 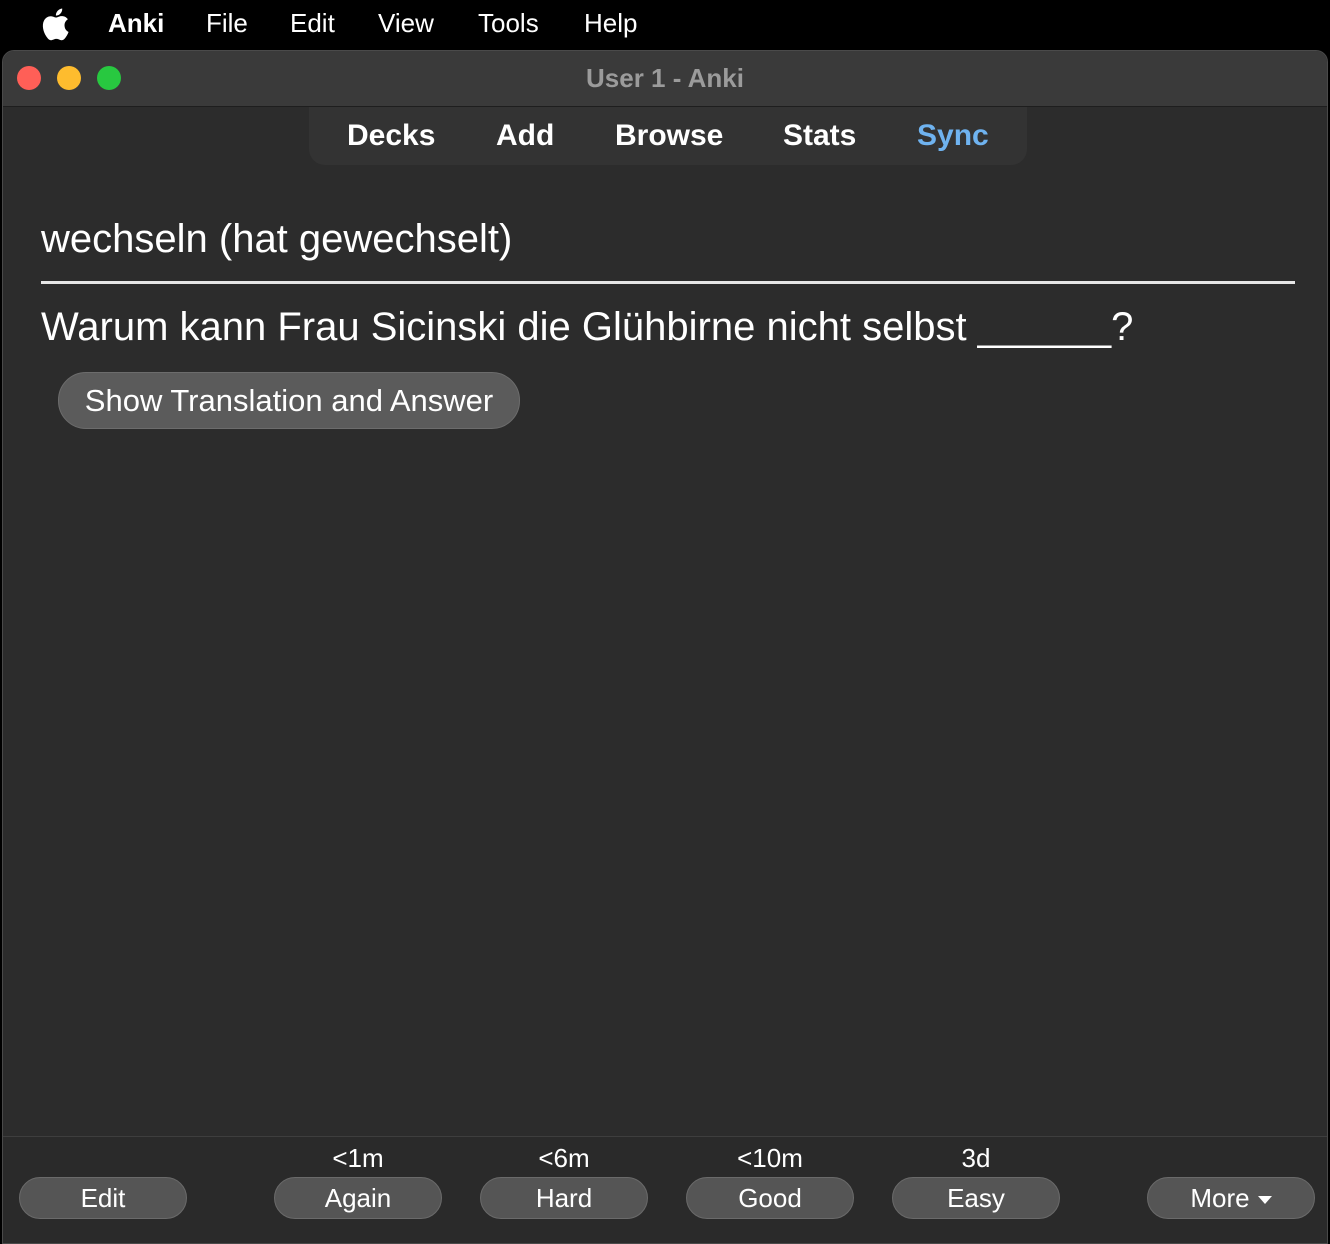 I want to click on toolbar-stats: Stats, so click(x=819, y=136).